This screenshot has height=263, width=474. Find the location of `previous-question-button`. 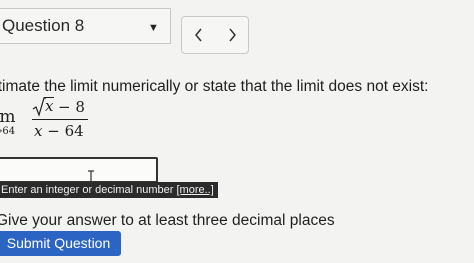

previous-question-button is located at coordinates (198, 35).